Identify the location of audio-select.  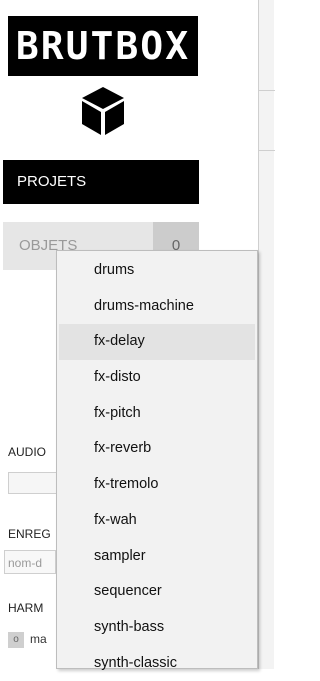
(33, 483).